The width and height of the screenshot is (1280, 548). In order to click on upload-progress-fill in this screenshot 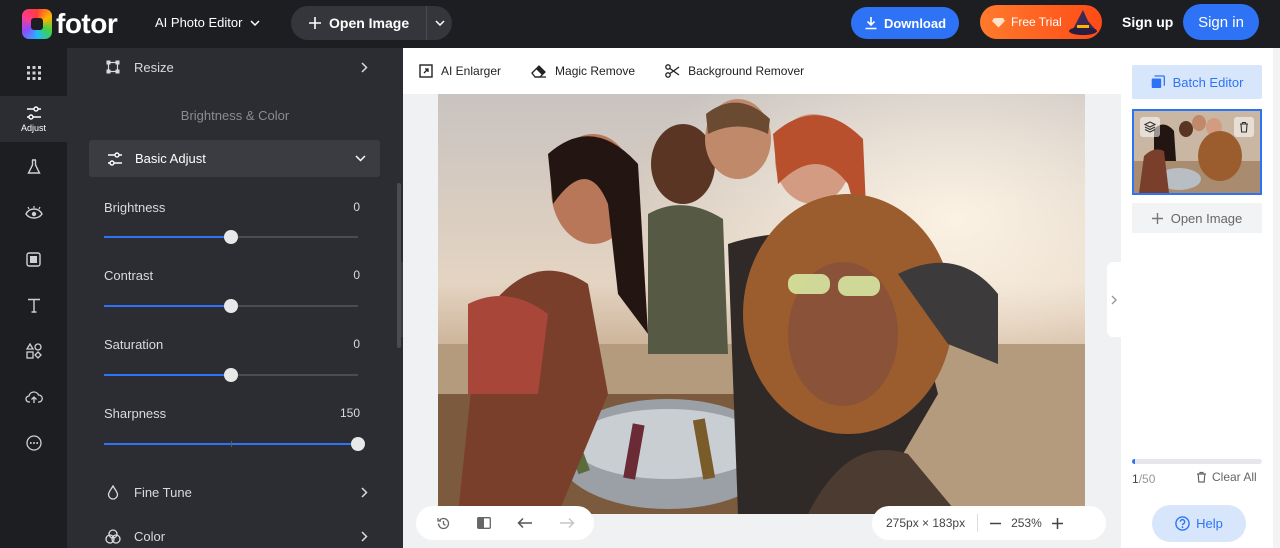, I will do `click(1133, 461)`.